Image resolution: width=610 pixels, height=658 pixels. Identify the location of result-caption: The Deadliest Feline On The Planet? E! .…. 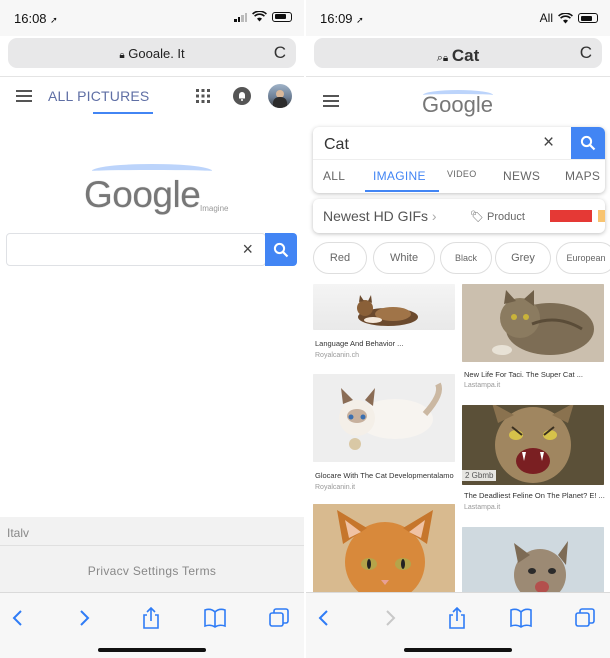
(534, 495).